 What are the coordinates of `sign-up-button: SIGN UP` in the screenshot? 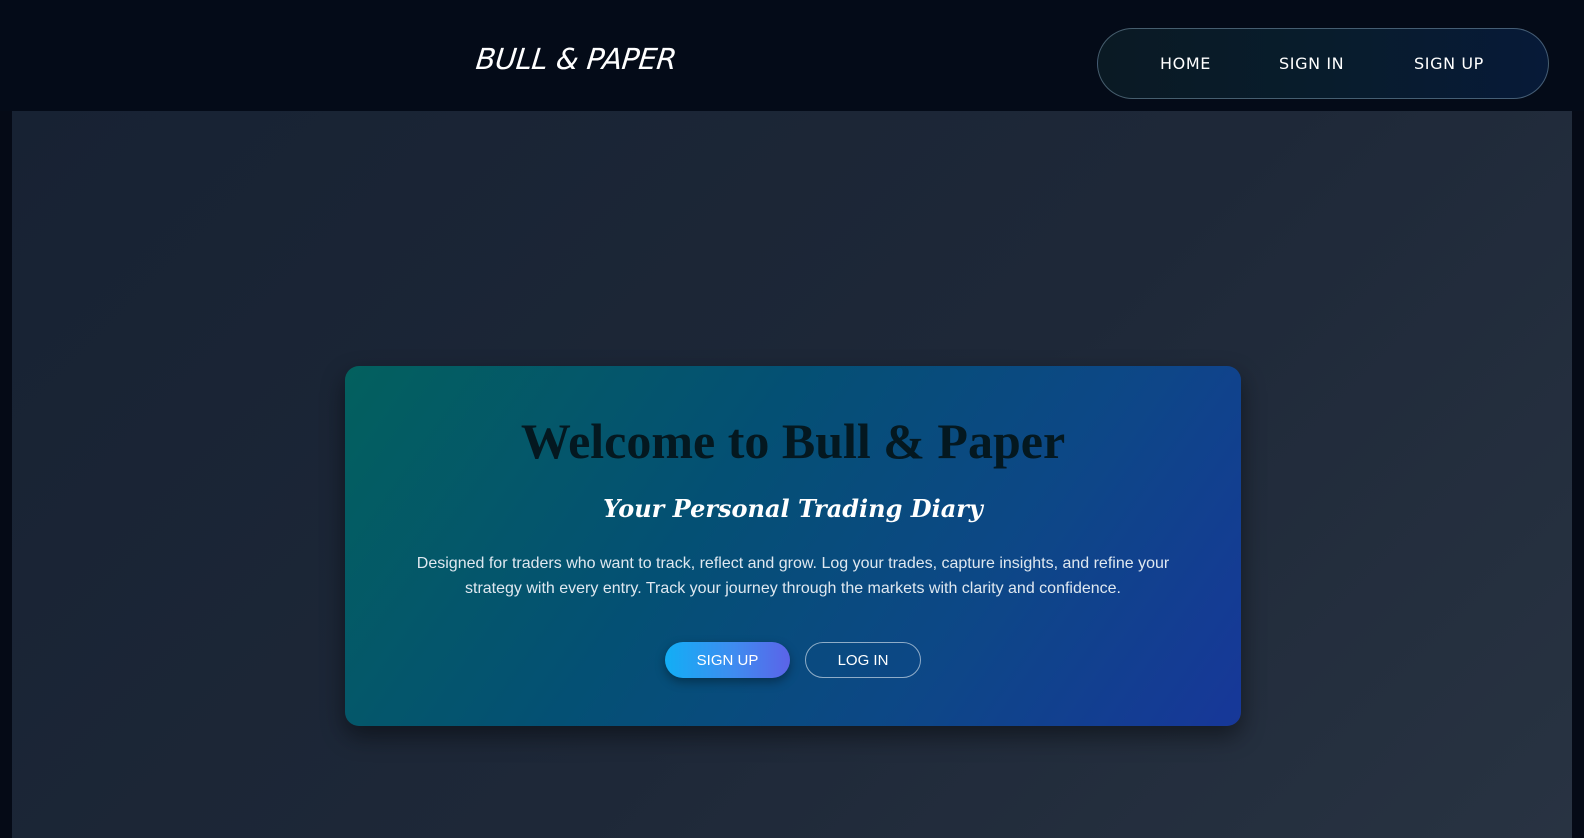 It's located at (727, 660).